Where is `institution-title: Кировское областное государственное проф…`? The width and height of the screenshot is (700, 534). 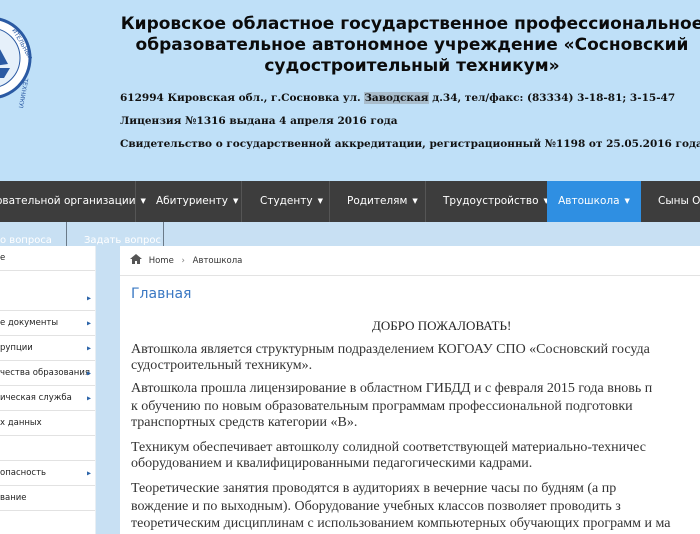 institution-title: Кировское областное государственное проф… is located at coordinates (406, 45).